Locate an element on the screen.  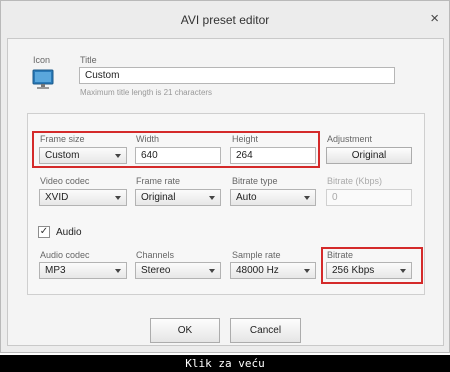
title-label: Title is located at coordinates (88, 60).